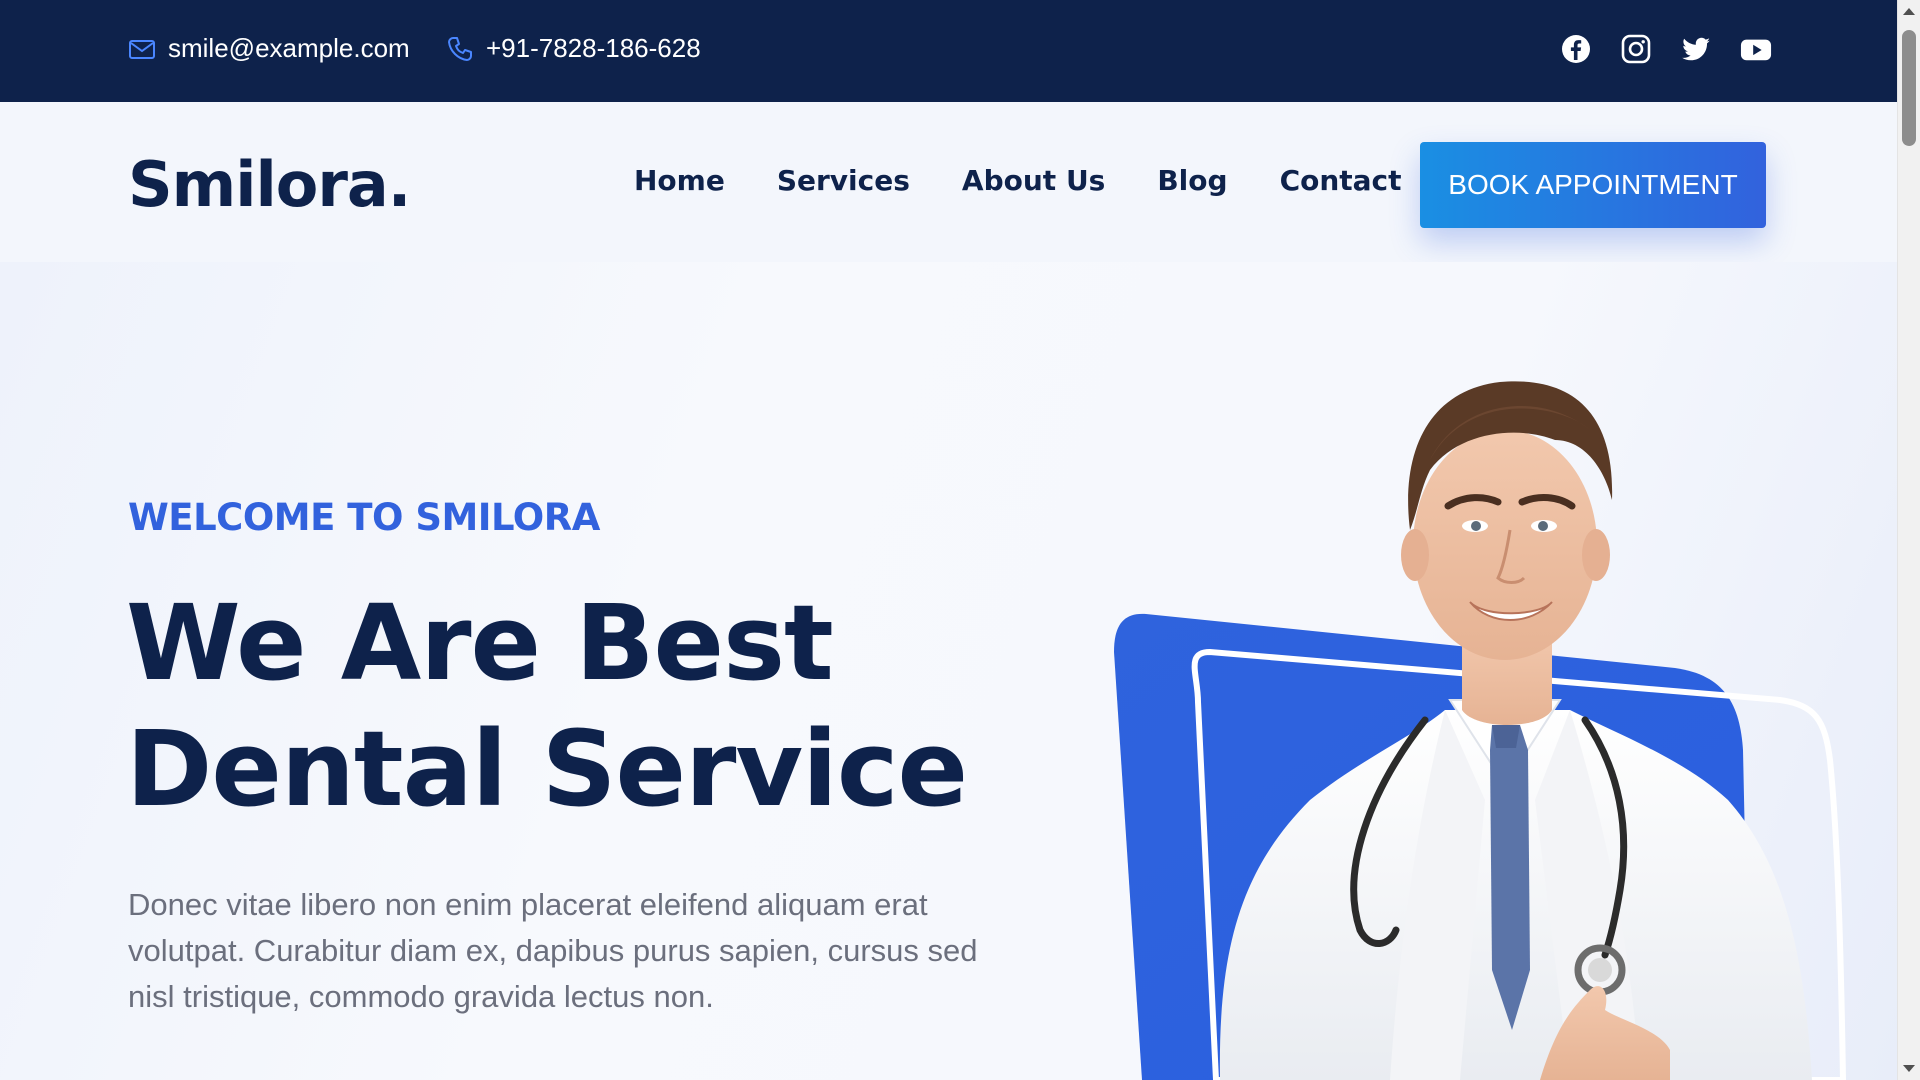 This screenshot has width=1920, height=1080. What do you see at coordinates (1666, 49) in the screenshot?
I see `social-links` at bounding box center [1666, 49].